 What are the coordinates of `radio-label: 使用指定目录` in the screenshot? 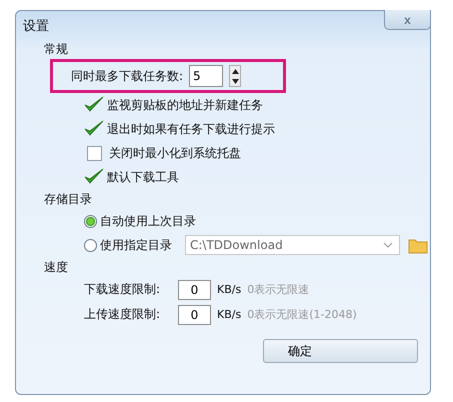 It's located at (136, 245).